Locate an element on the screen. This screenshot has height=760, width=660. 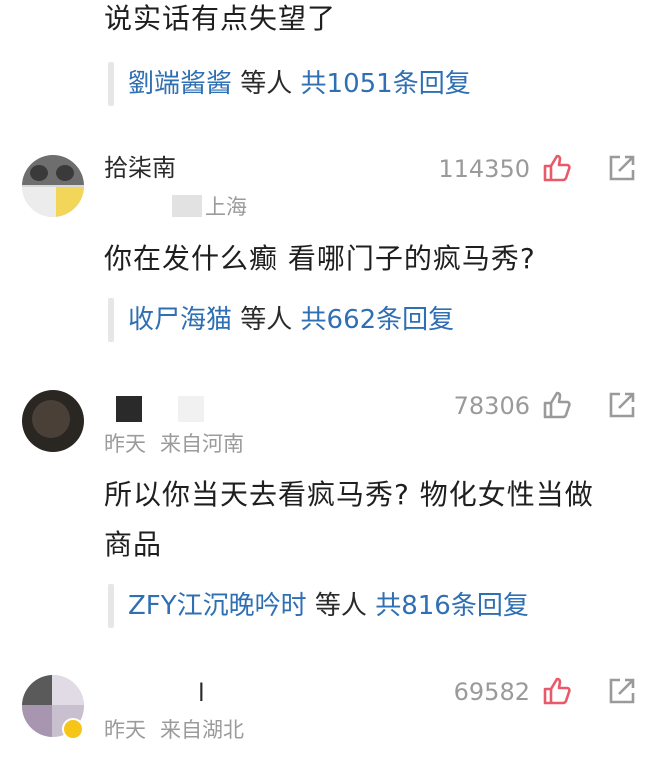
comment-text-line: 商品 is located at coordinates (133, 544).